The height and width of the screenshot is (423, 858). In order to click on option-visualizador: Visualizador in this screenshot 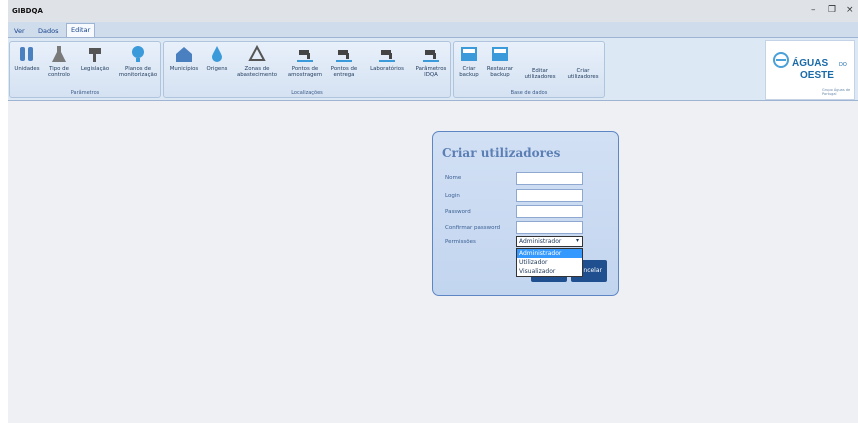, I will do `click(549, 271)`.